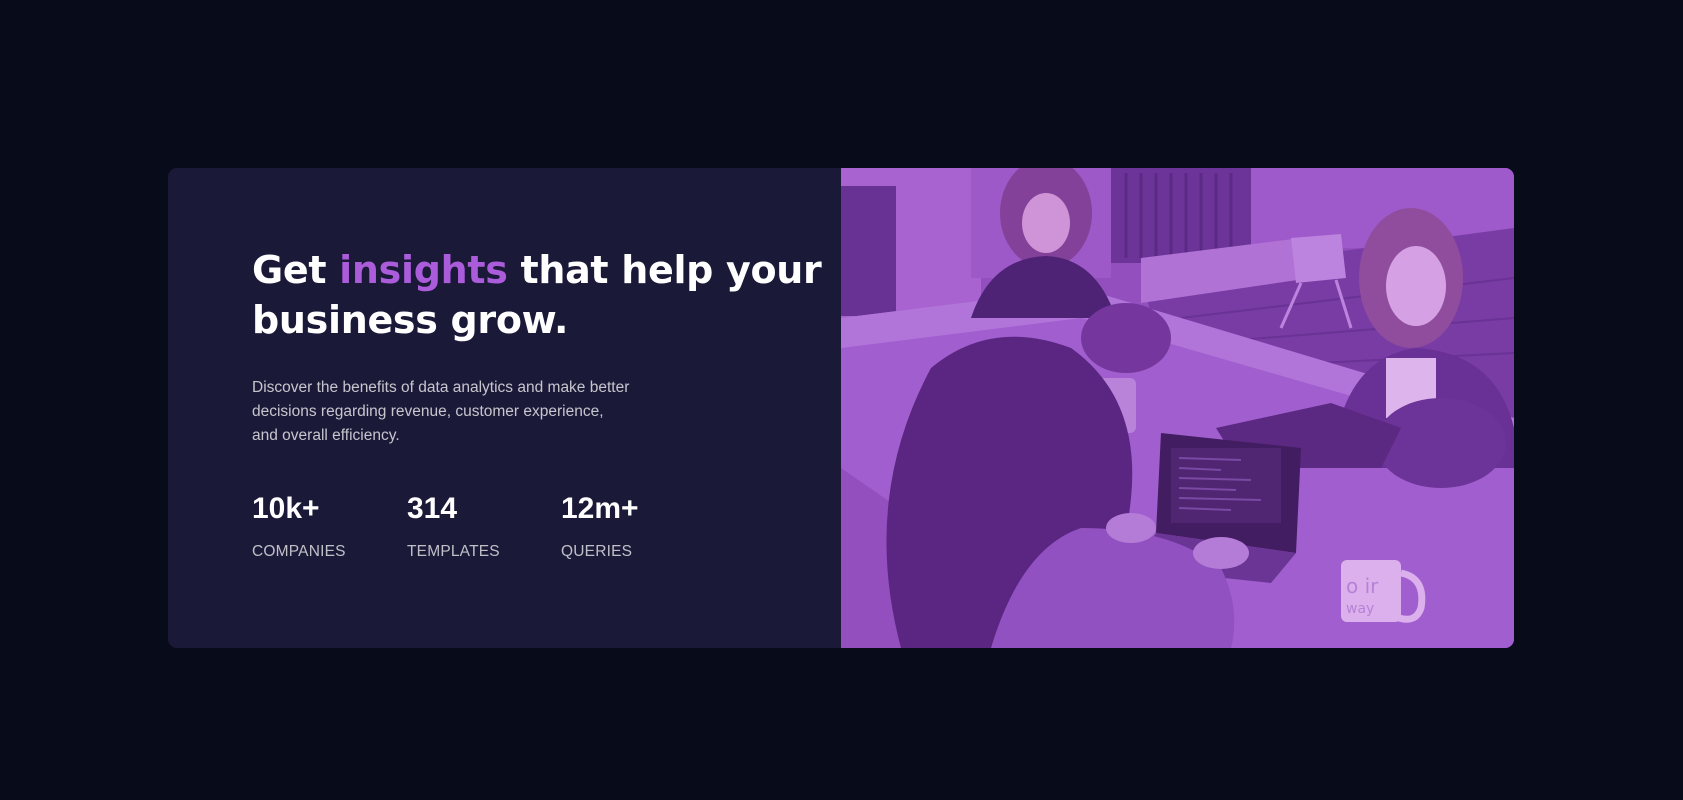 This screenshot has height=800, width=1683. Describe the element at coordinates (597, 551) in the screenshot. I see `stat-label: QUERIES` at that location.